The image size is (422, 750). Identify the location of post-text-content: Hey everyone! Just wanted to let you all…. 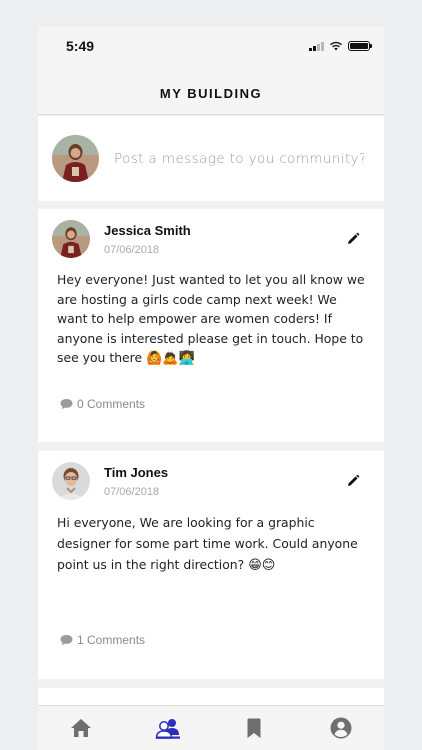
(211, 318).